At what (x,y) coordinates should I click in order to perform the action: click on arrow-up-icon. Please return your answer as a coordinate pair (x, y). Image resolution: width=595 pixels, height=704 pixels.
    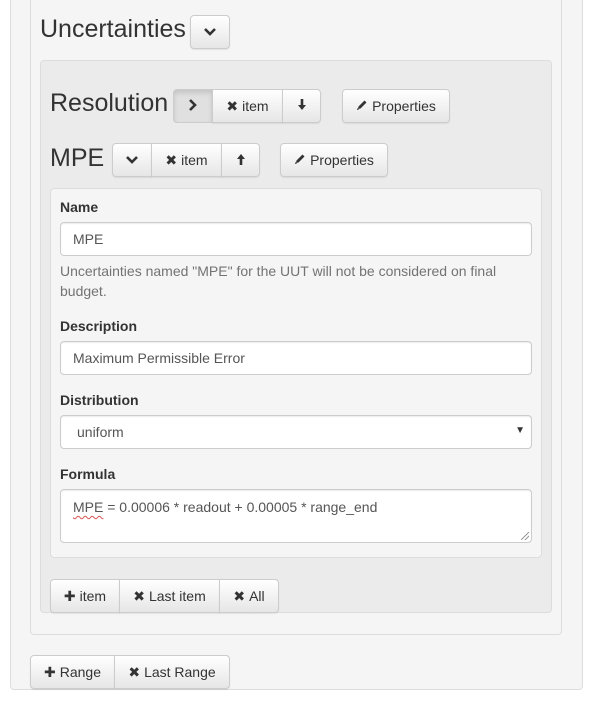
    Looking at the image, I should click on (241, 160).